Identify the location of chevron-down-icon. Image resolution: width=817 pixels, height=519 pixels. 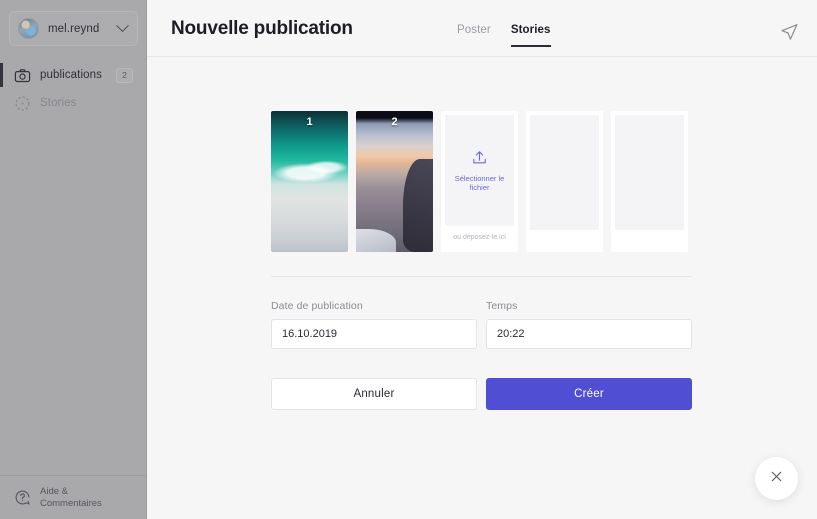
(122, 26).